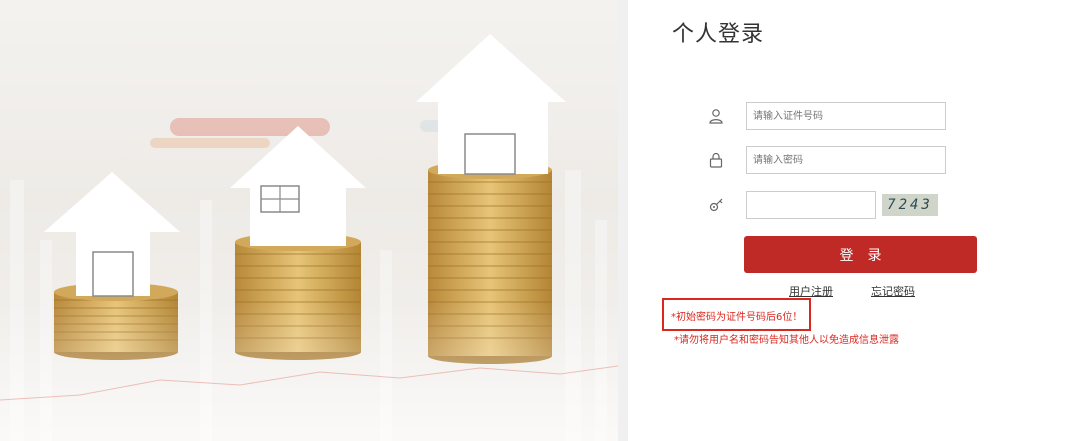  Describe the element at coordinates (910, 205) in the screenshot. I see `captcha-image: 7243` at that location.